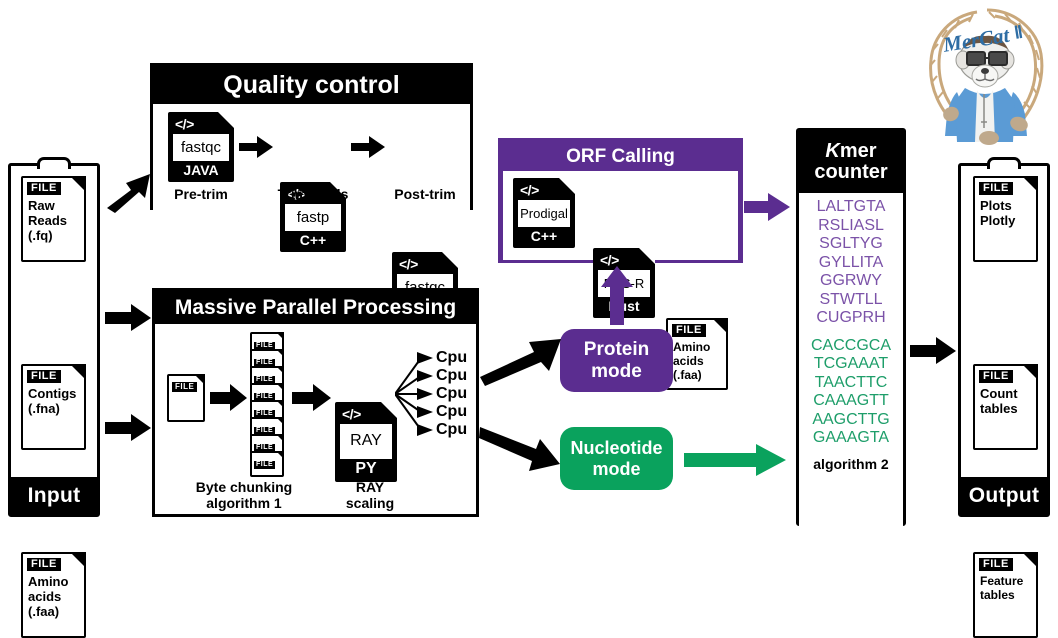 This screenshot has width=1058, height=638. Describe the element at coordinates (998, 220) in the screenshot. I see `file-line: Plotly` at that location.